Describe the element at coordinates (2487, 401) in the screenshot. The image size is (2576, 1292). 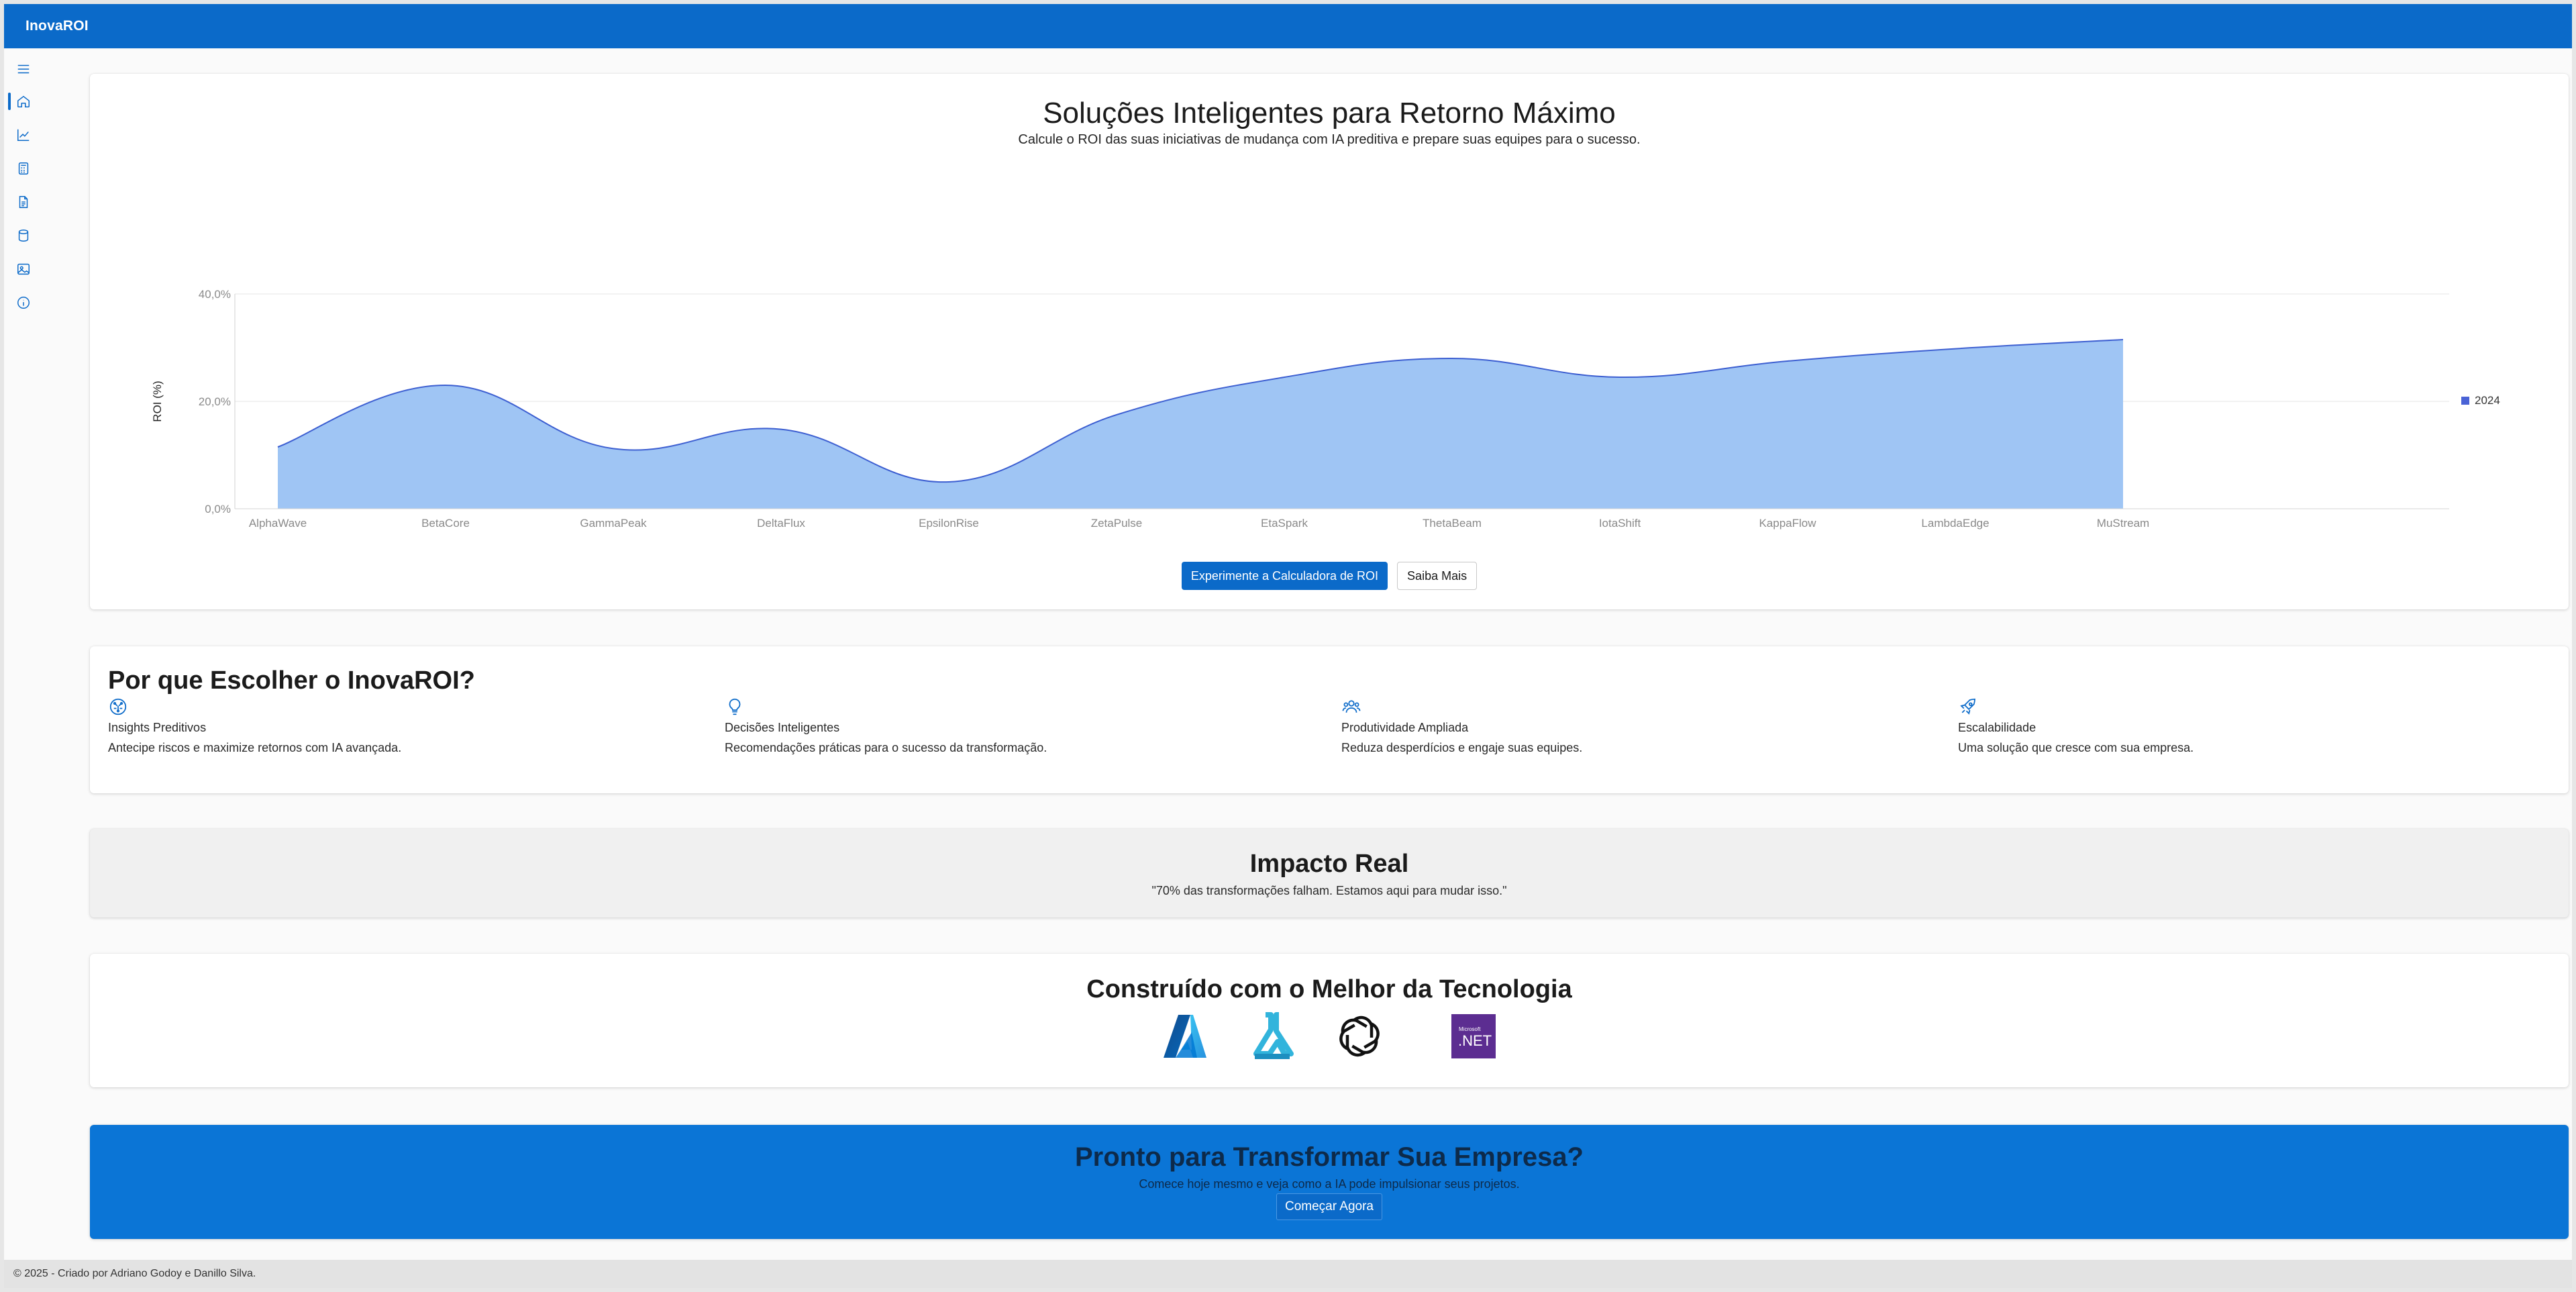
I see `legend-label: 2024` at that location.